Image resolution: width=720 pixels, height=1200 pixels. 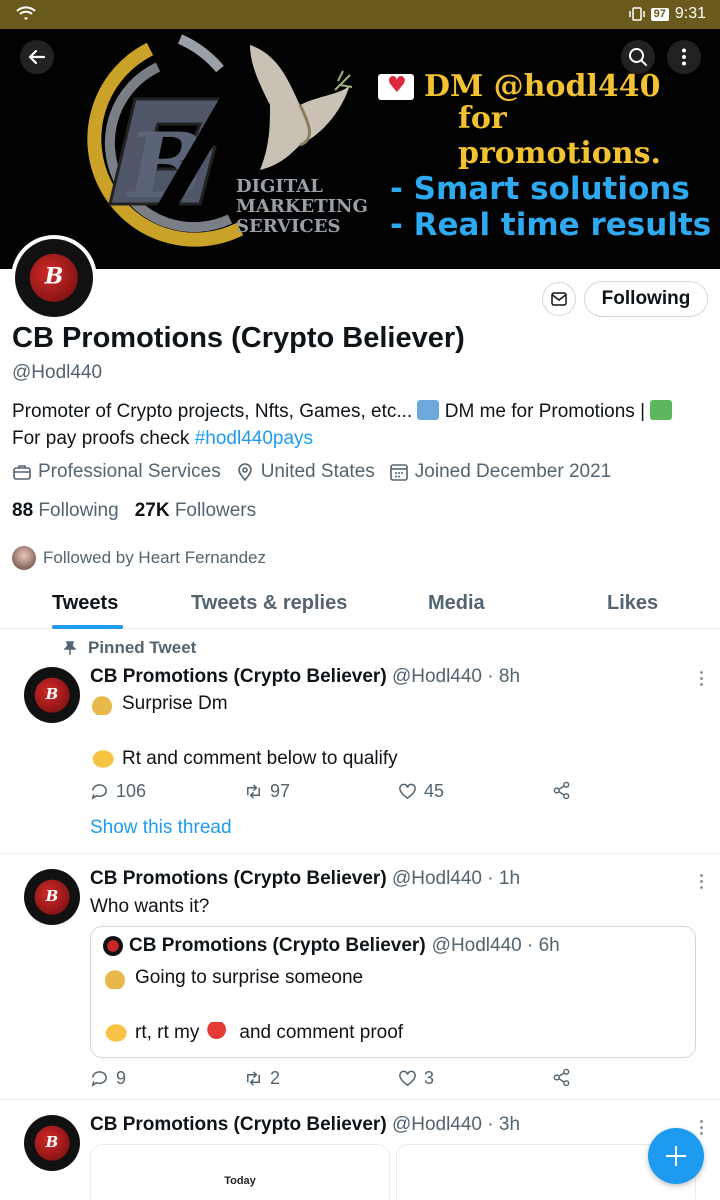 What do you see at coordinates (24, 558) in the screenshot?
I see `follower-avatar` at bounding box center [24, 558].